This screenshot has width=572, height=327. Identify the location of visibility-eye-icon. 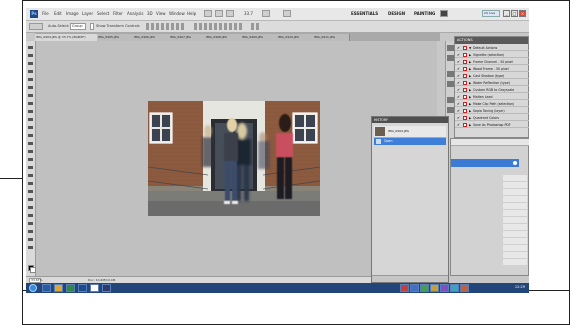
(515, 163).